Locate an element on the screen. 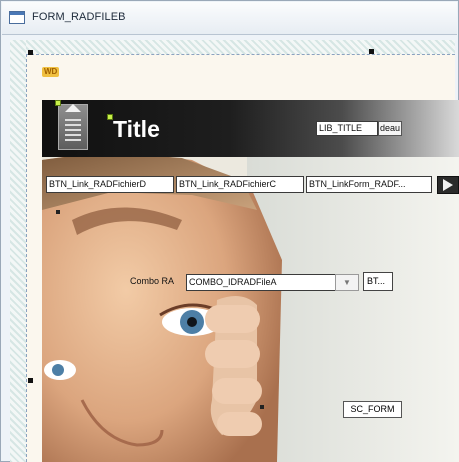 The width and height of the screenshot is (459, 462). chevron-down-icon: ▼ is located at coordinates (347, 282).